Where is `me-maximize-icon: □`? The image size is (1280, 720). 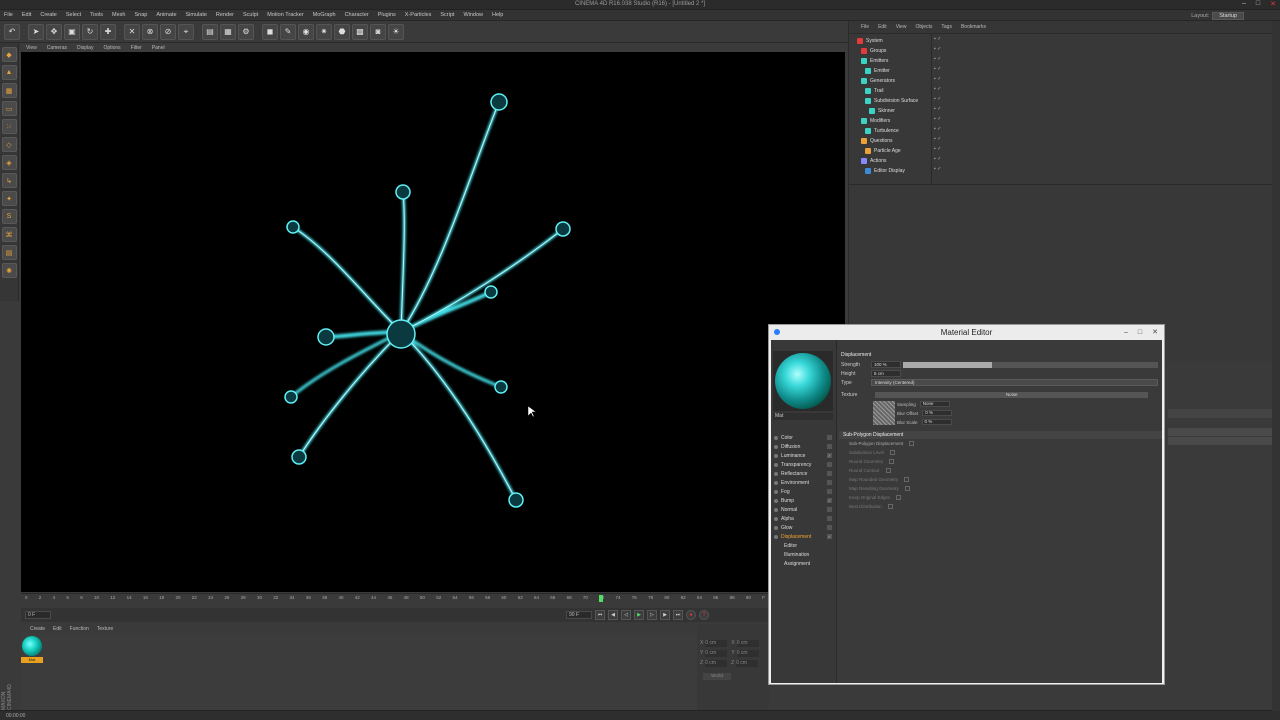
me-maximize-icon: □ is located at coordinates (1140, 332).